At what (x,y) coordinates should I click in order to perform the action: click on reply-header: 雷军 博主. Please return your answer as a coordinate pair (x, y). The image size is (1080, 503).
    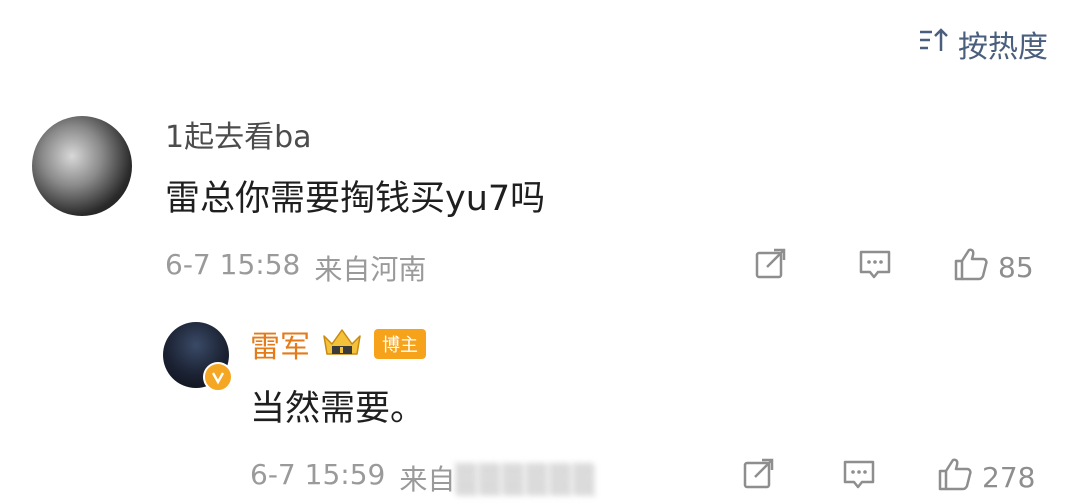
    Looking at the image, I should click on (338, 344).